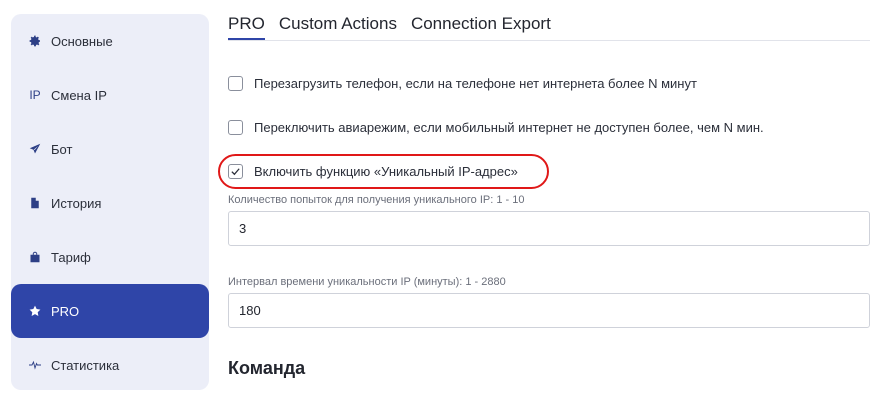  I want to click on sidebar-item-history: История, so click(110, 203).